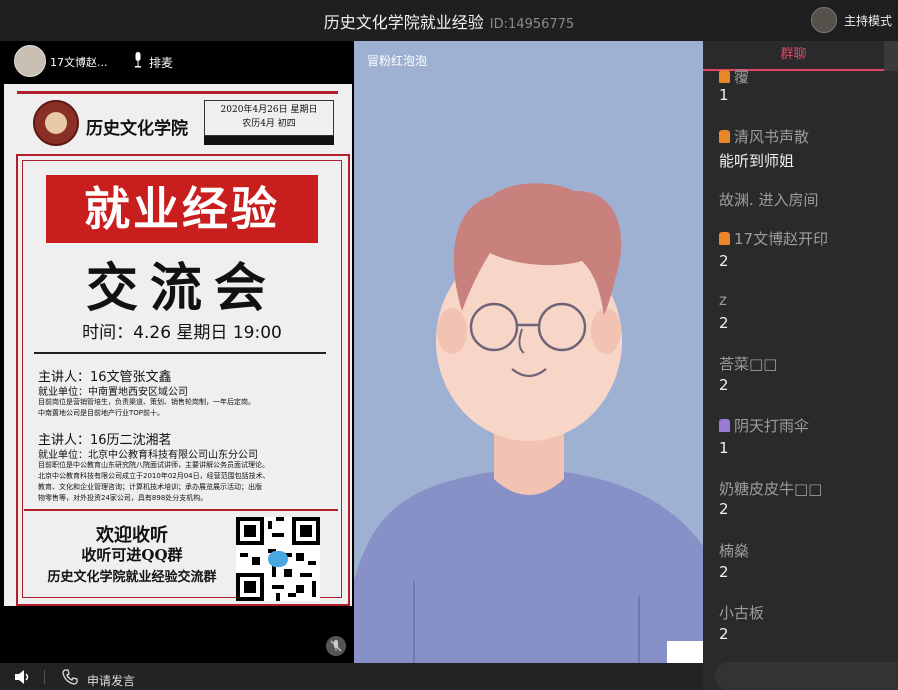  What do you see at coordinates (397, 61) in the screenshot?
I see `video-participant-name: 冒粉红泡泡` at bounding box center [397, 61].